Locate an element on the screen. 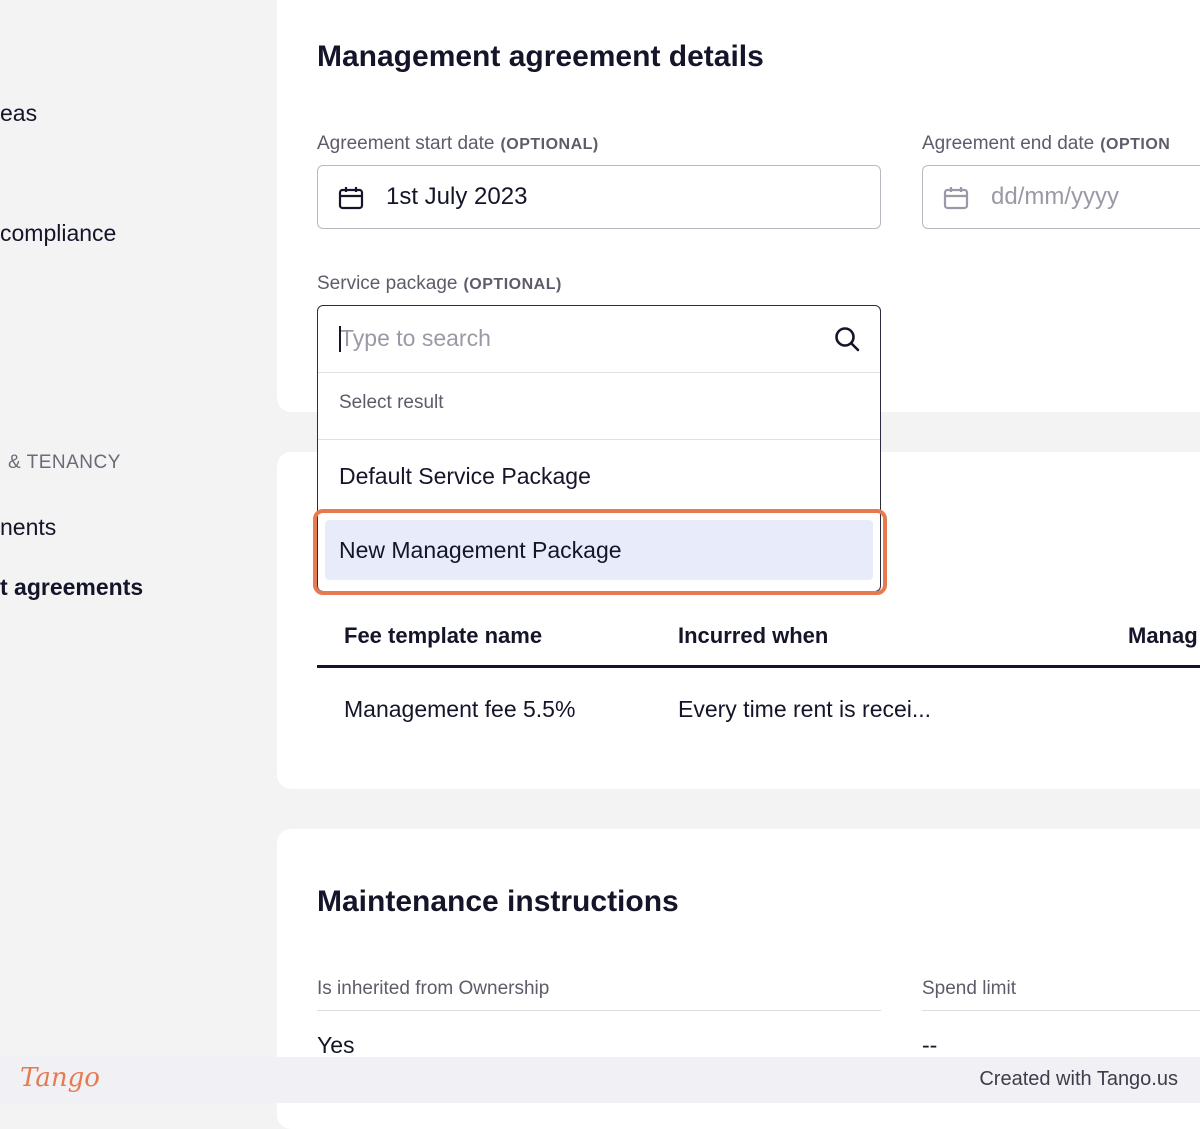 The image size is (1200, 1129). incurred-when-header: Incurred when is located at coordinates (753, 635).